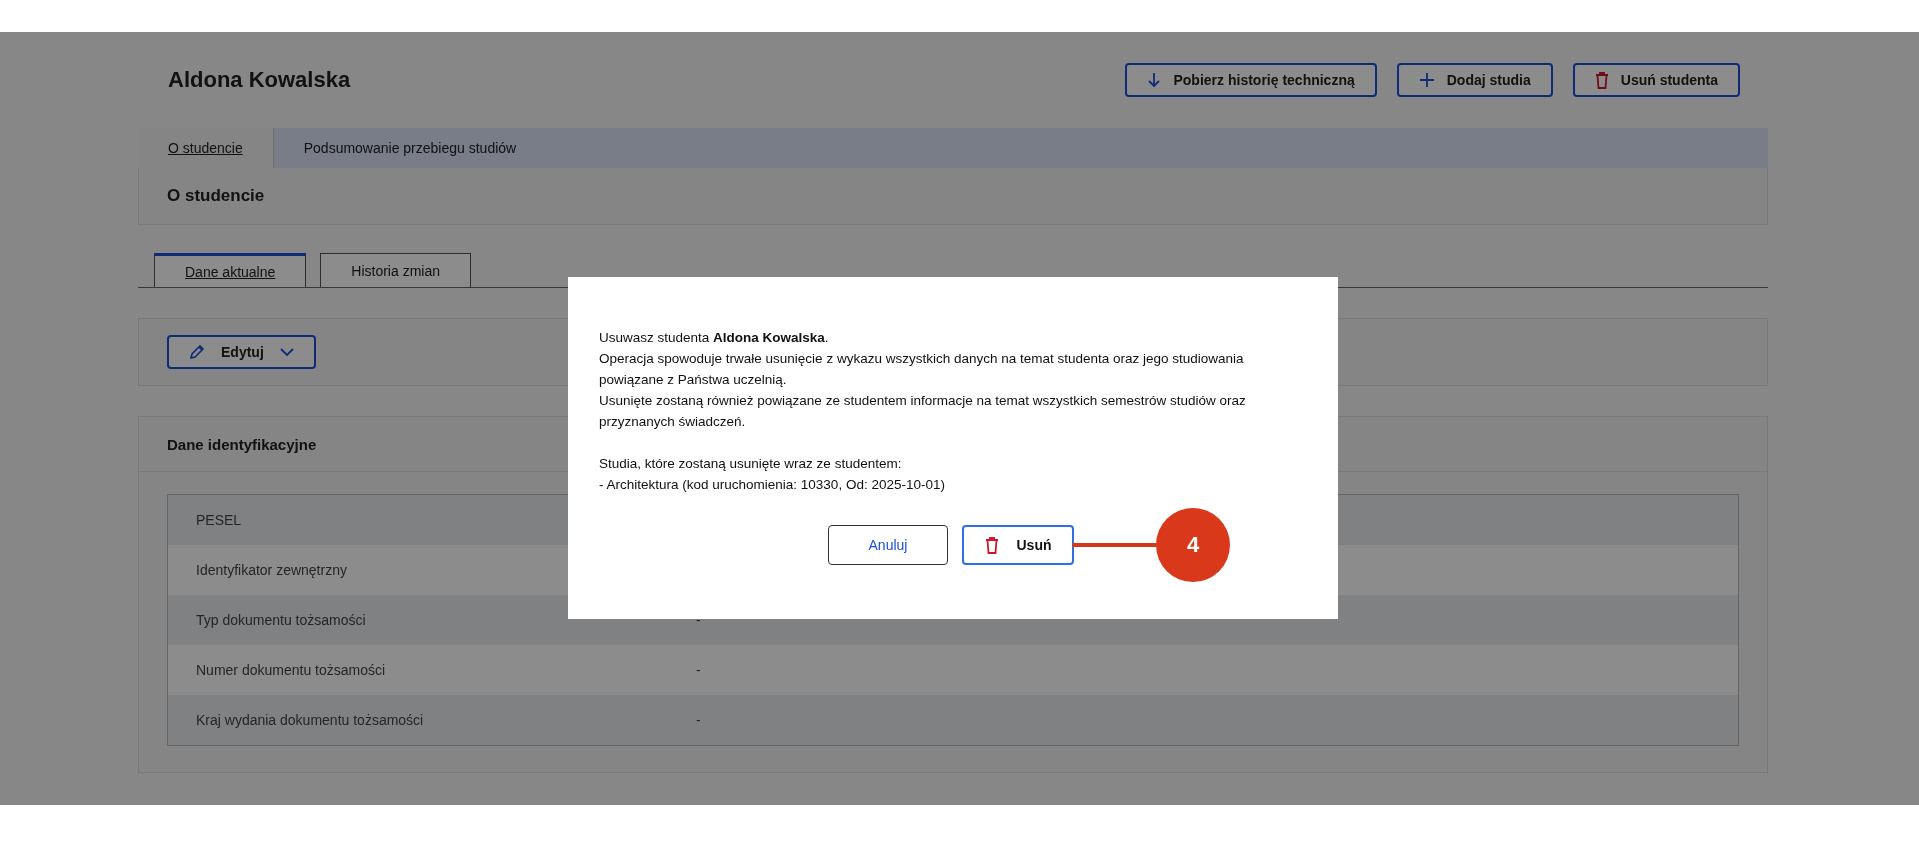 The height and width of the screenshot is (841, 1919). What do you see at coordinates (1656, 80) in the screenshot?
I see `delete-button: Usuń studenta` at bounding box center [1656, 80].